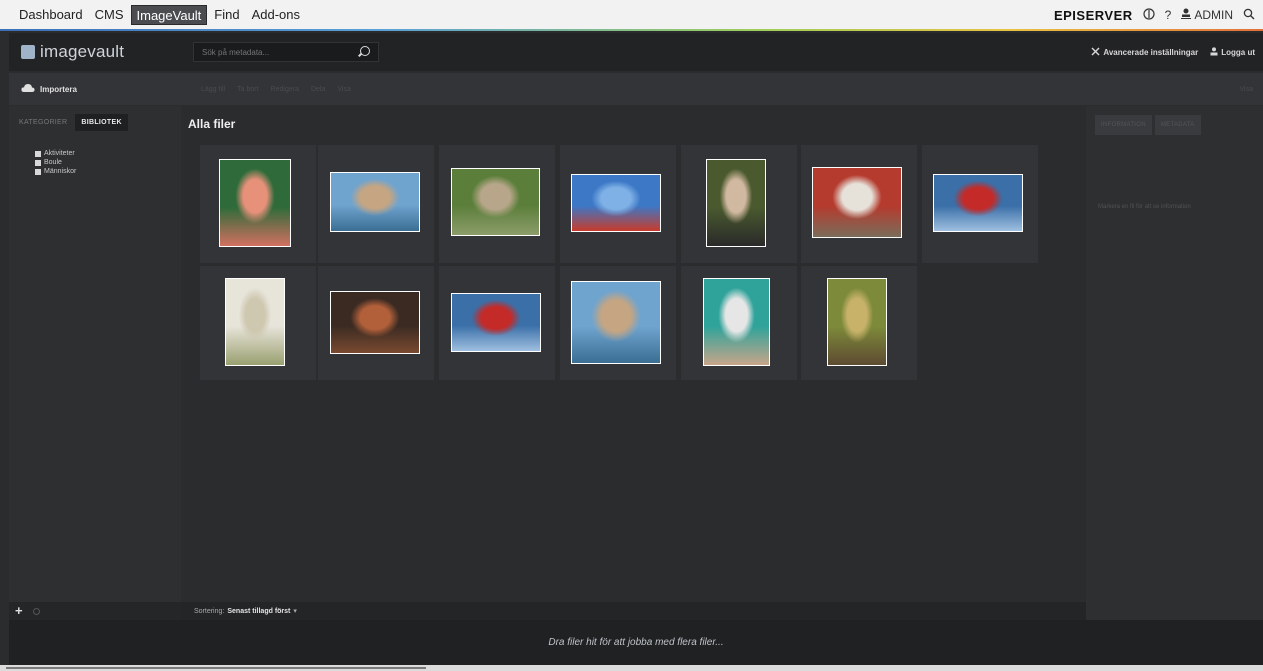 The image size is (1263, 671). What do you see at coordinates (36, 611) in the screenshot?
I see `settings-icon` at bounding box center [36, 611].